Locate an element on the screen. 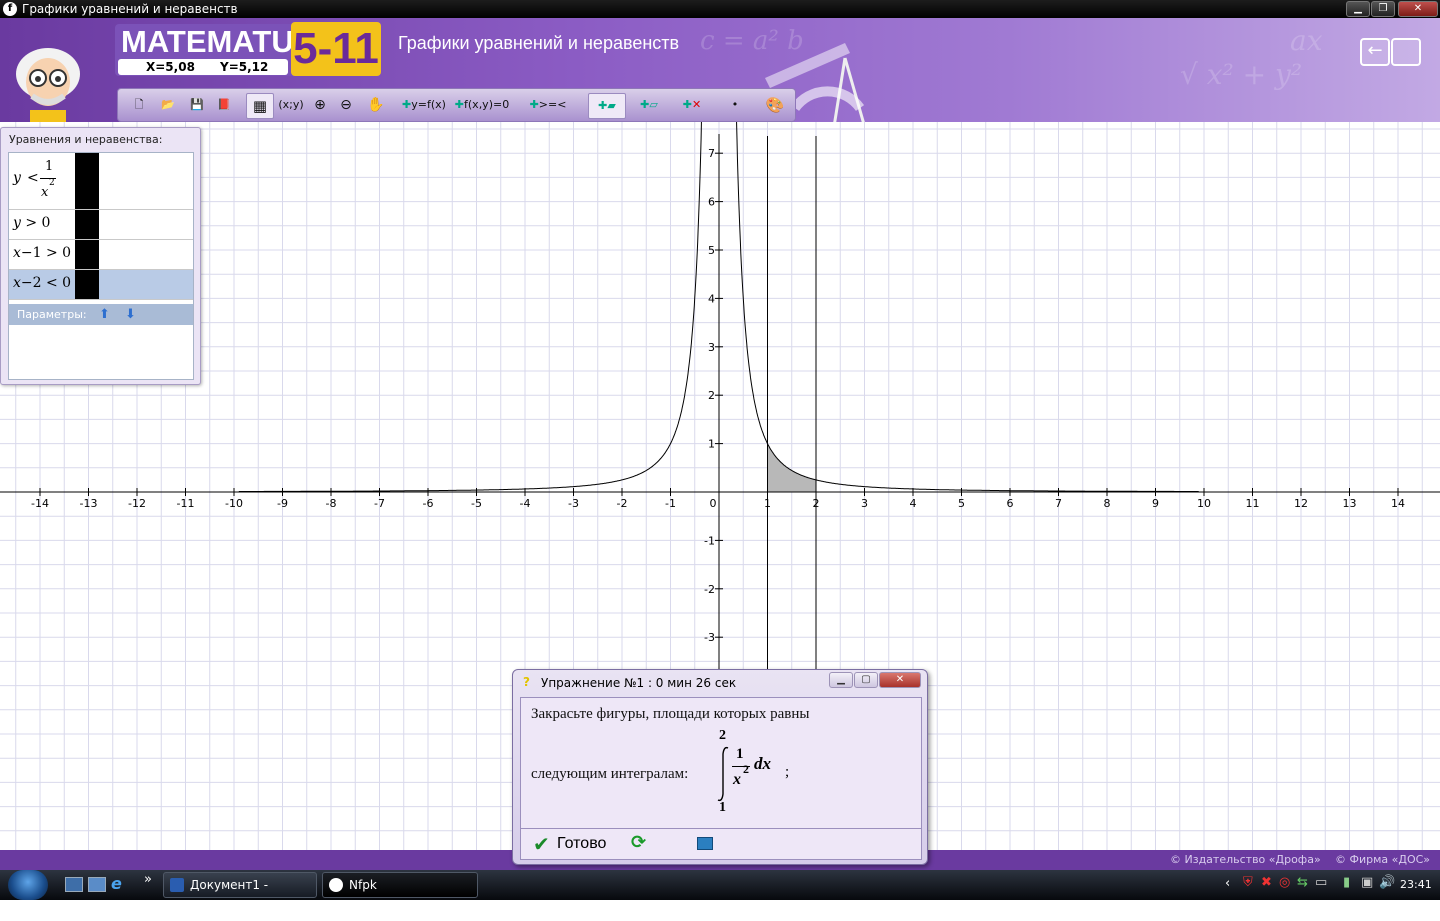 The width and height of the screenshot is (1440, 921). tray-power-icon: ▮ is located at coordinates (1346, 882).